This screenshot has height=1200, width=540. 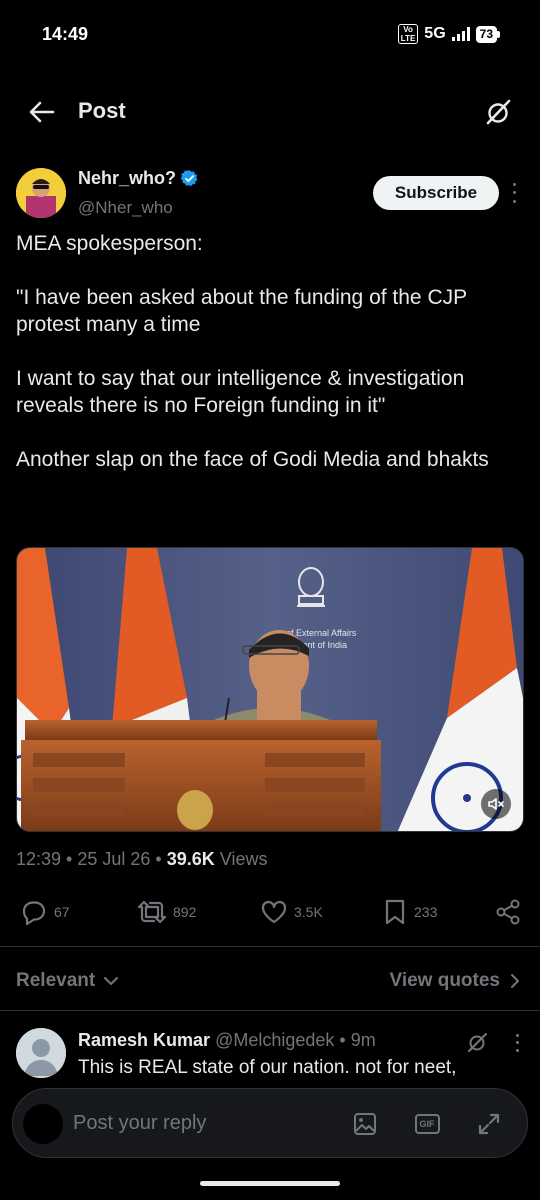 I want to click on share-button, so click(x=508, y=912).